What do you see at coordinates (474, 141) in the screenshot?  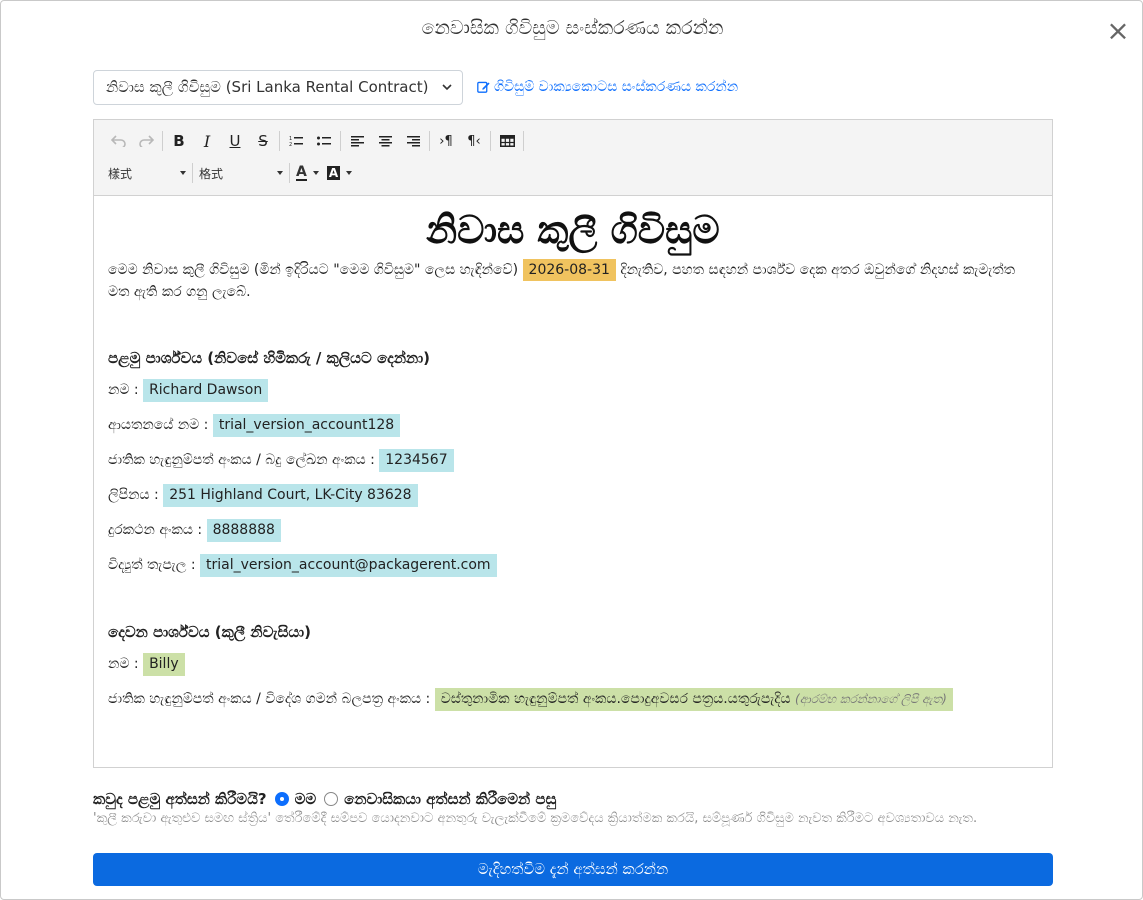 I see `rtl-icon: ¶‹` at bounding box center [474, 141].